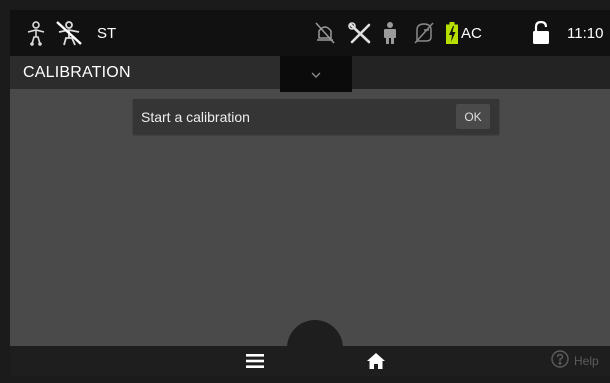  I want to click on power-source-label: AC, so click(471, 33).